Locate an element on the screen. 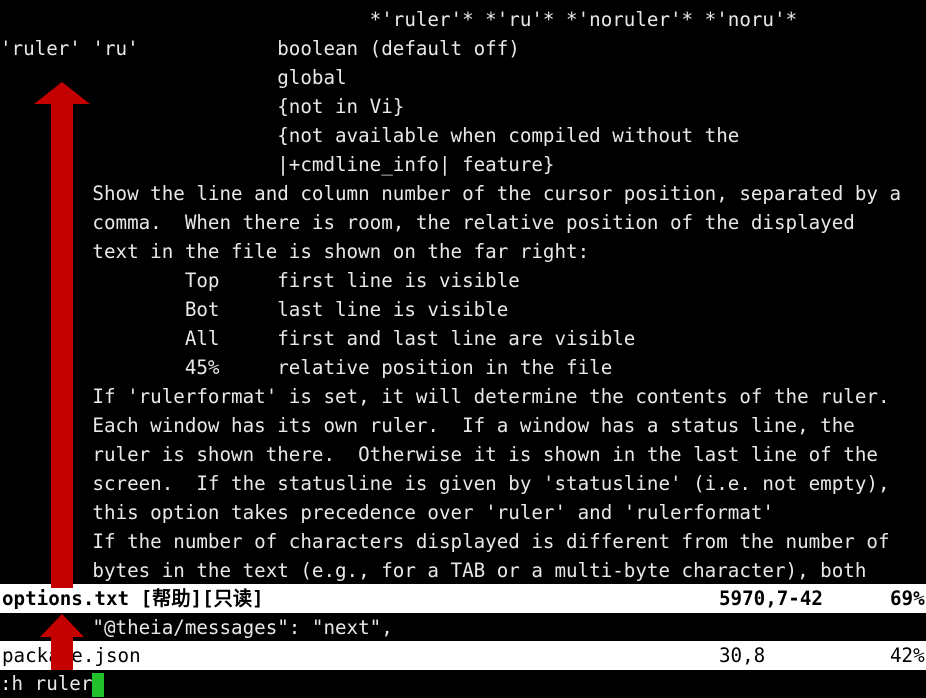 This screenshot has height=698, width=926. help-line: 45% relative position in the file is located at coordinates (306, 367).